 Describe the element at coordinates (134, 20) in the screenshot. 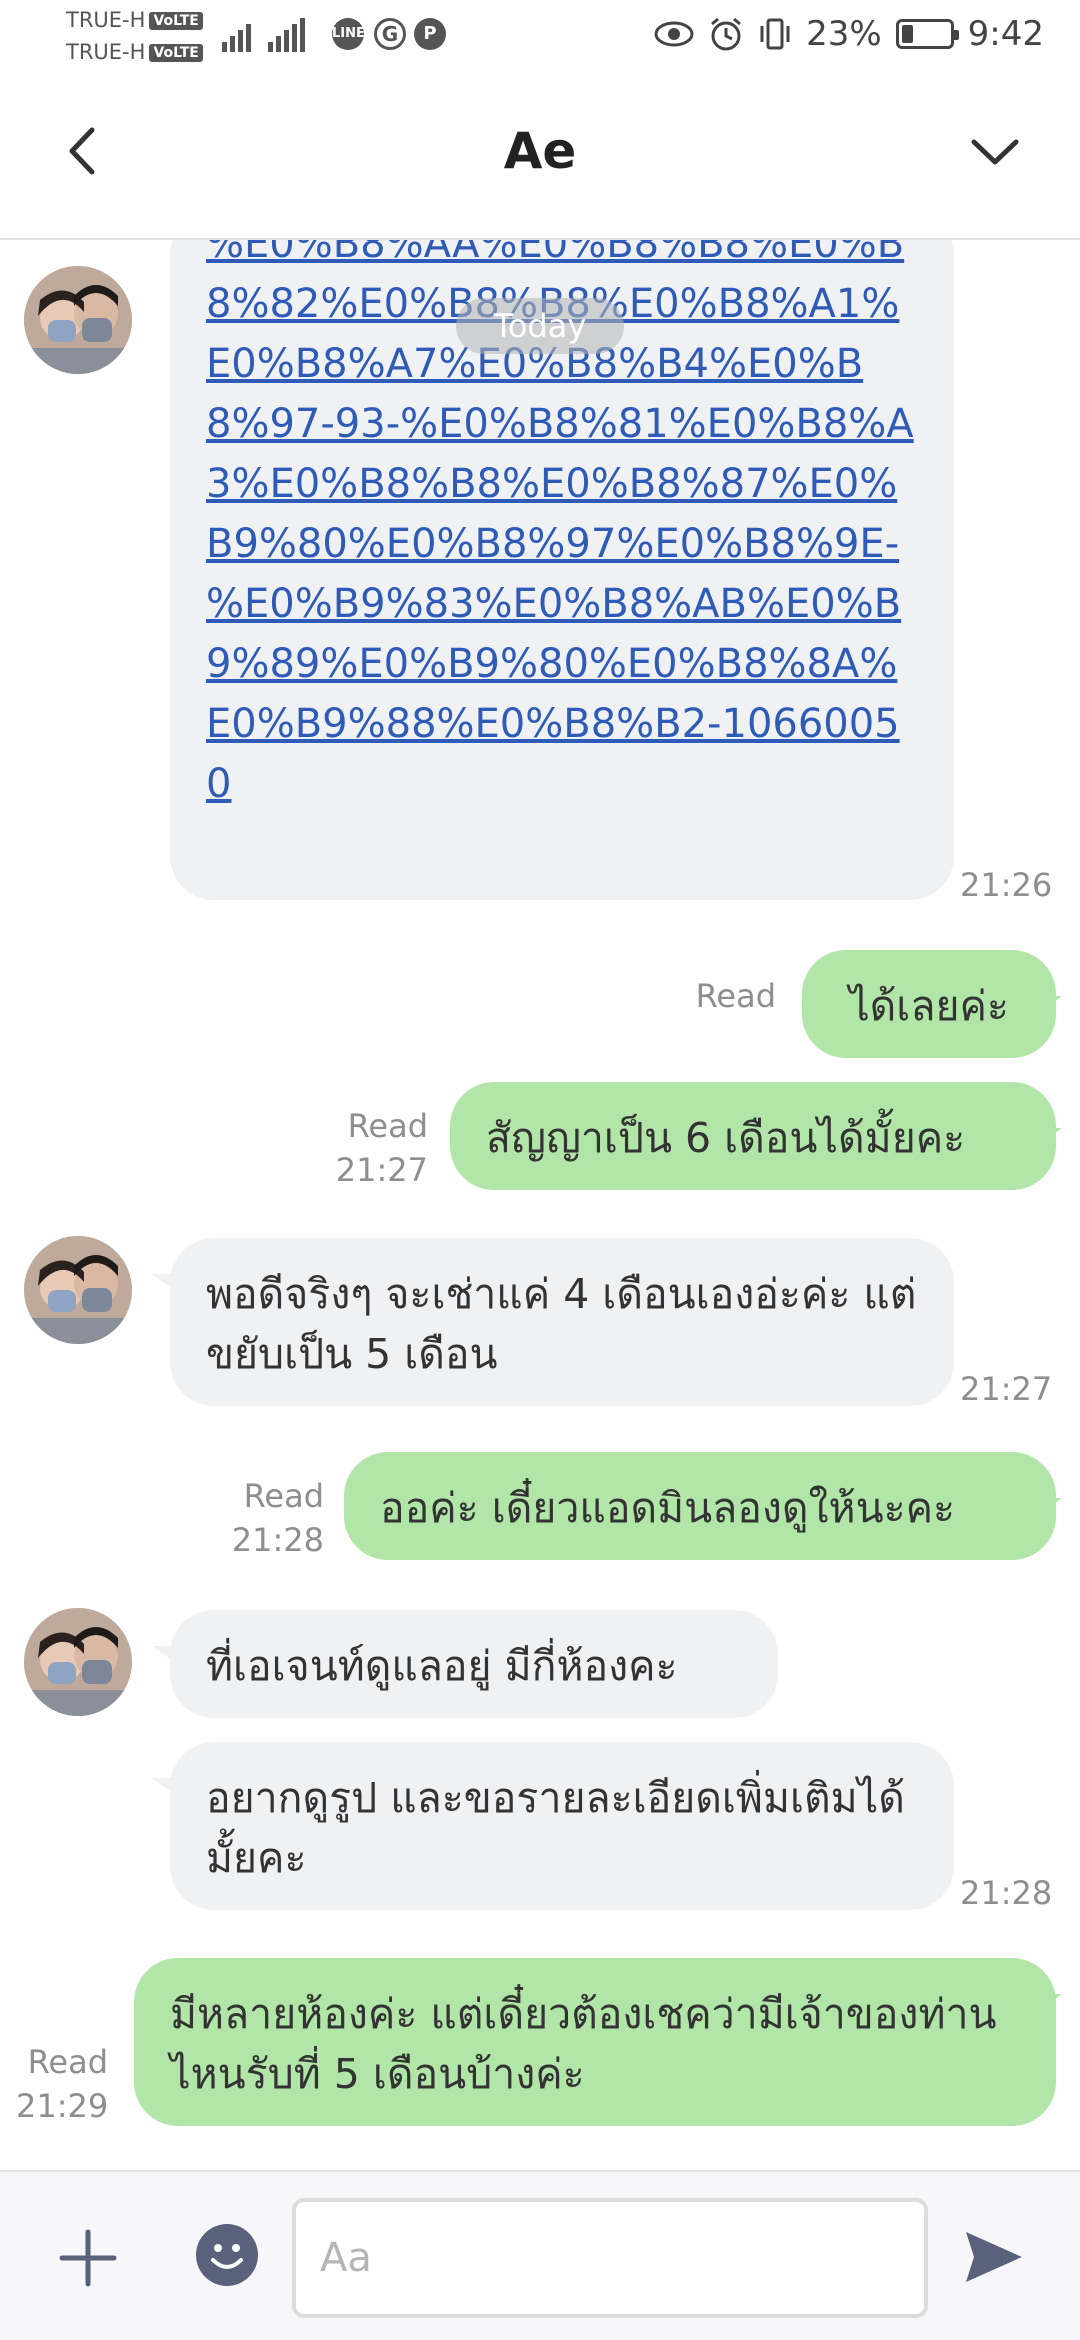

I see `carrier-label-1: TRUE-H VoLTE` at that location.